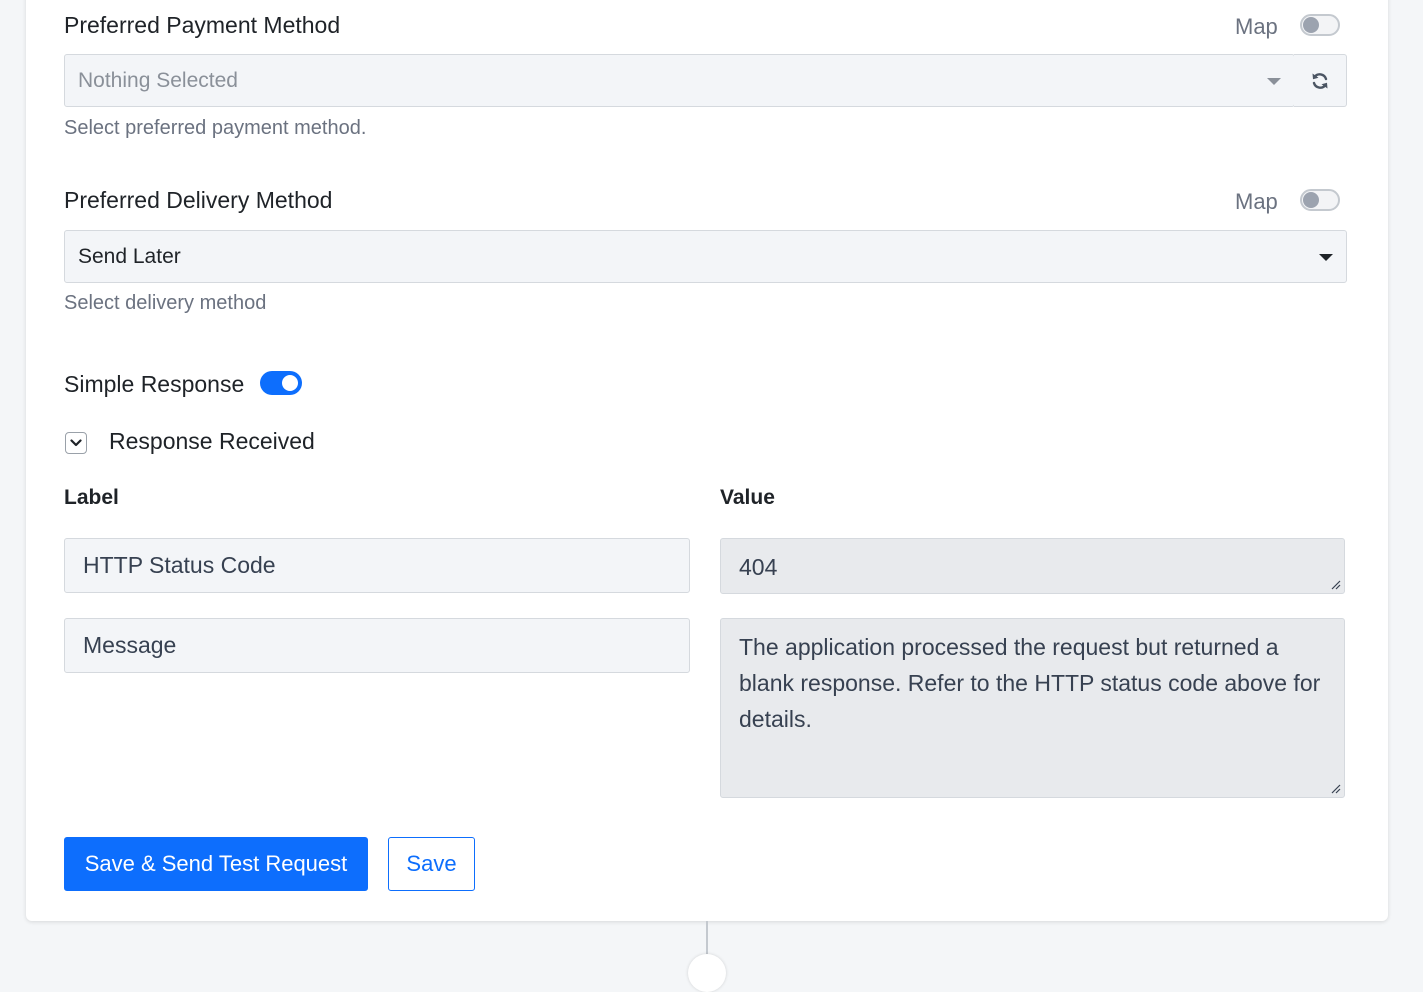 The image size is (1423, 992). I want to click on delivery-map-toggle, so click(1320, 200).